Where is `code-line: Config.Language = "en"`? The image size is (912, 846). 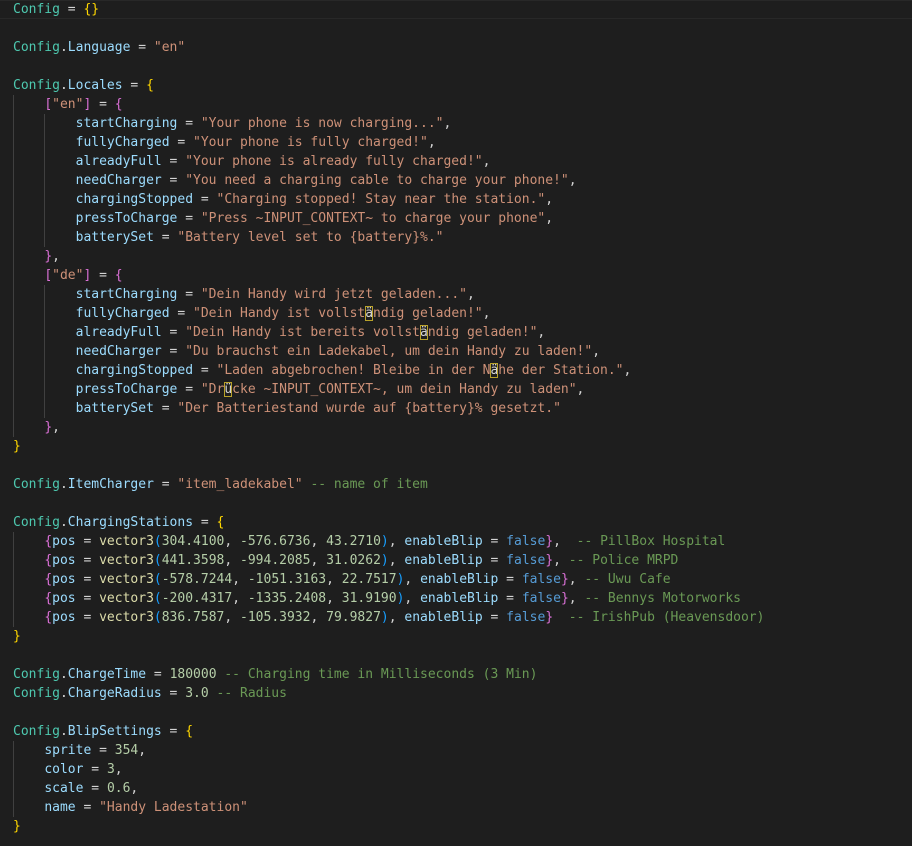
code-line: Config.Language = "en" is located at coordinates (462, 47).